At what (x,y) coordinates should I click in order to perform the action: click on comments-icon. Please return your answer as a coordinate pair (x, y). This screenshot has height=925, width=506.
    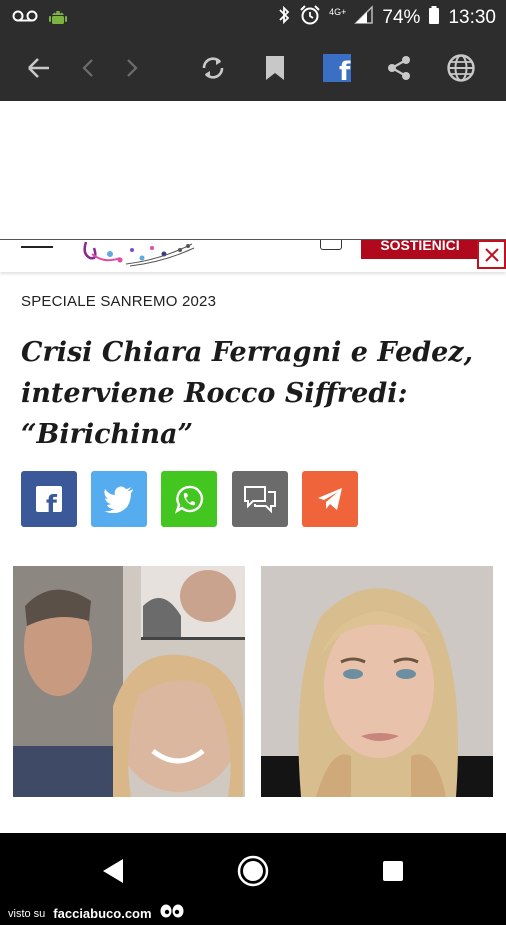
    Looking at the image, I should click on (260, 500).